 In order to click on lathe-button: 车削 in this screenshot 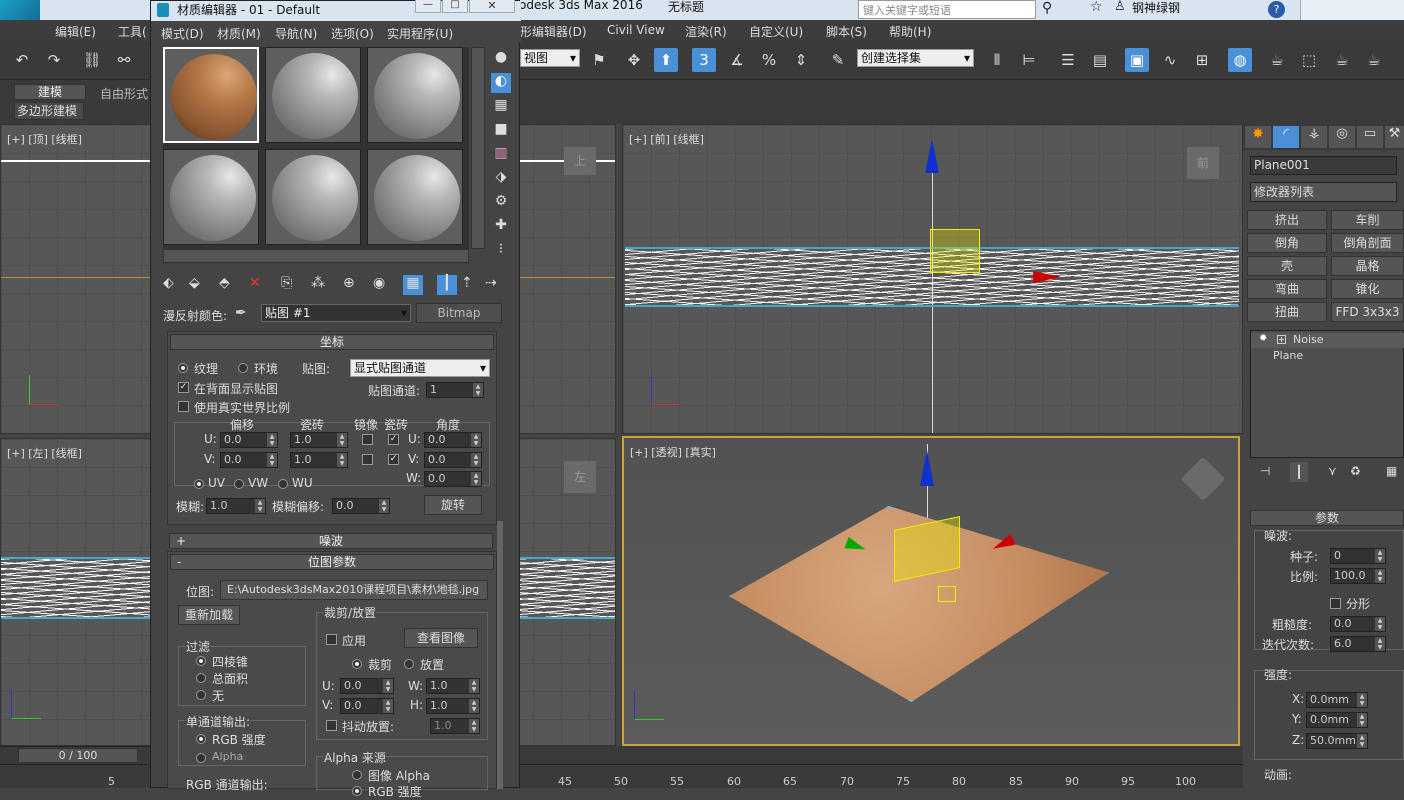, I will do `click(1367, 220)`.